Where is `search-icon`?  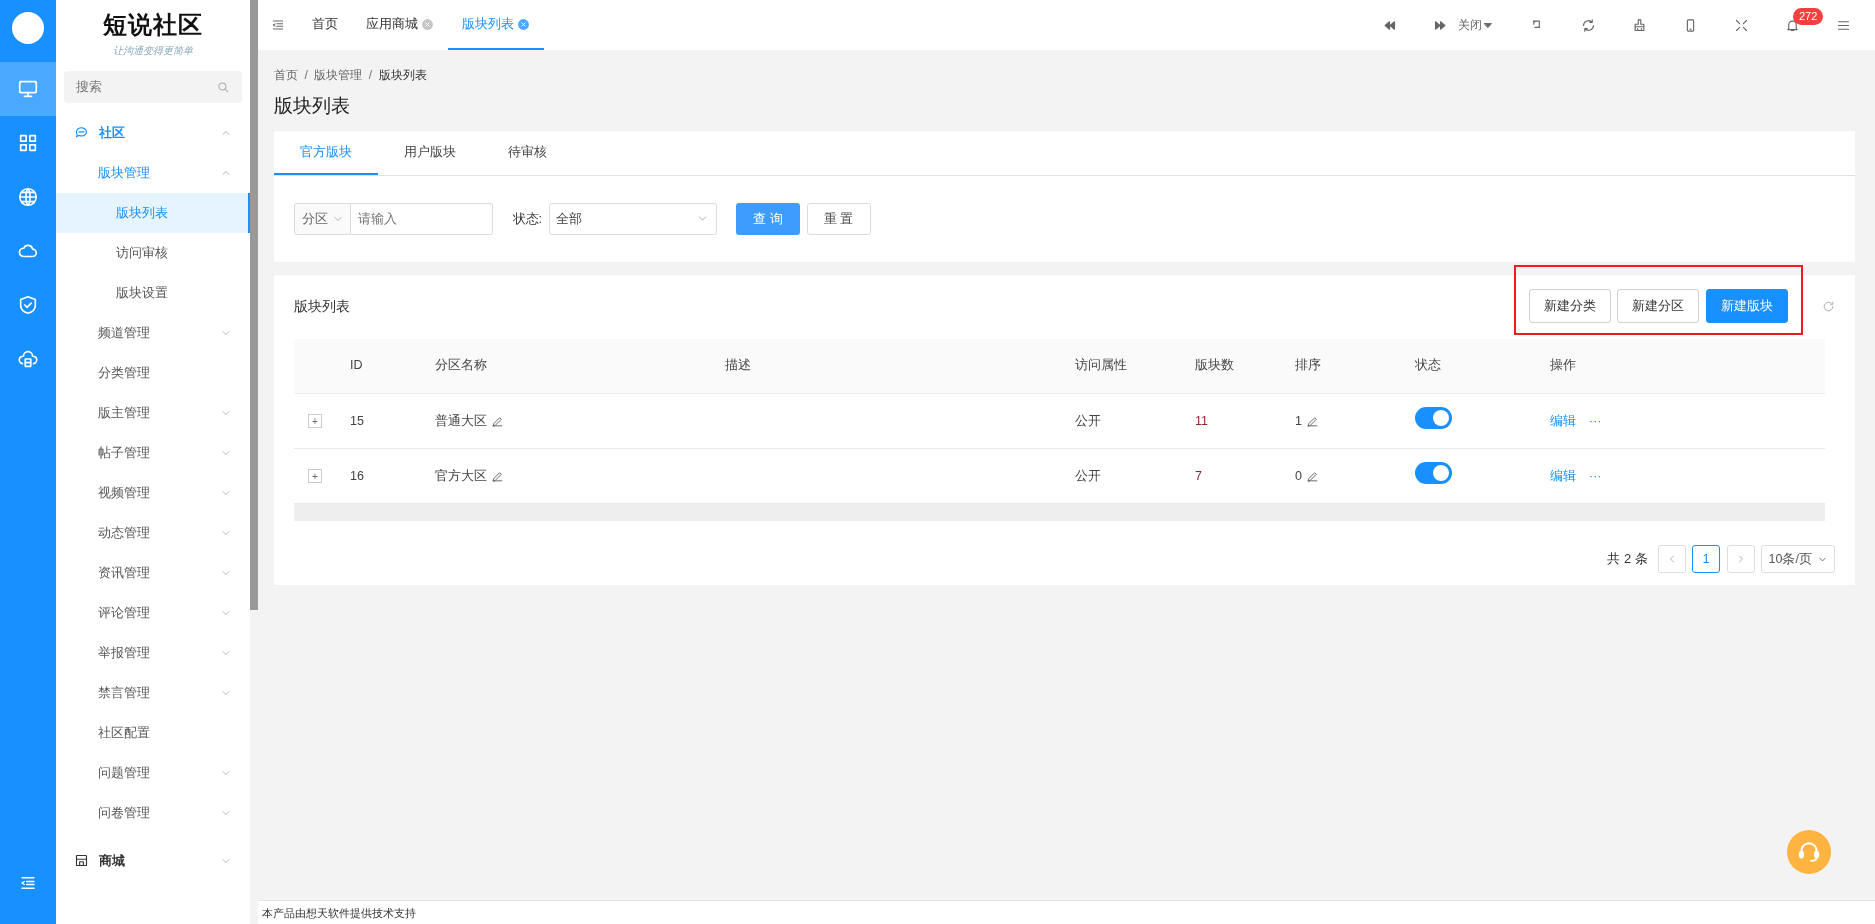 search-icon is located at coordinates (223, 86).